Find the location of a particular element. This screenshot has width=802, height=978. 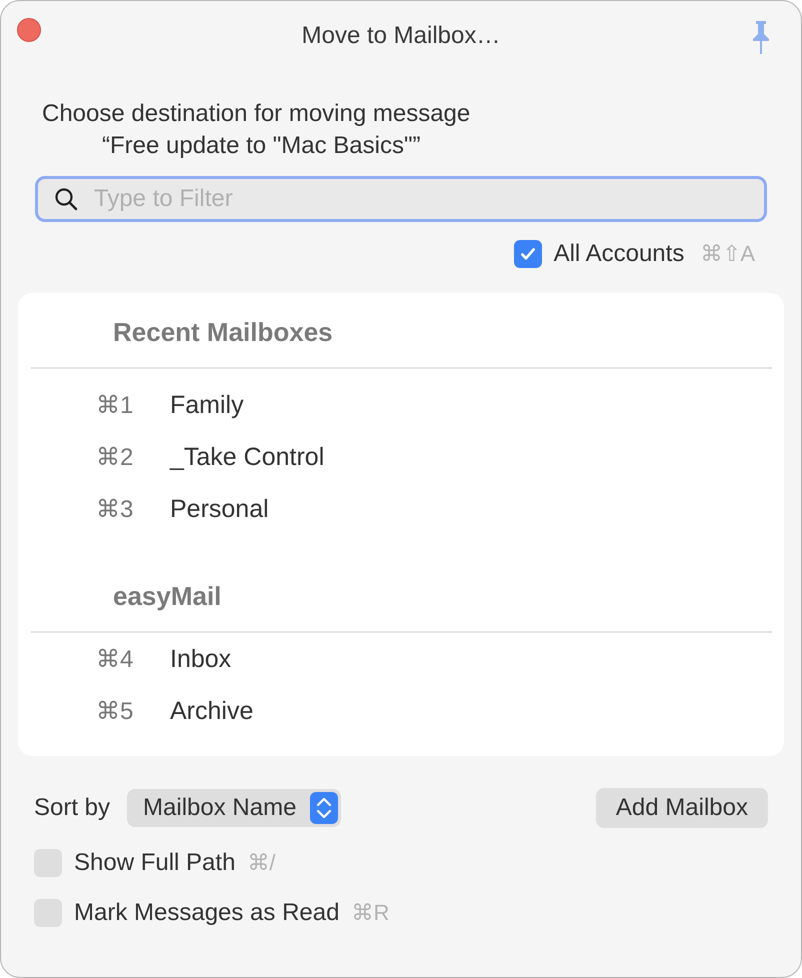

stepper-icon is located at coordinates (324, 808).